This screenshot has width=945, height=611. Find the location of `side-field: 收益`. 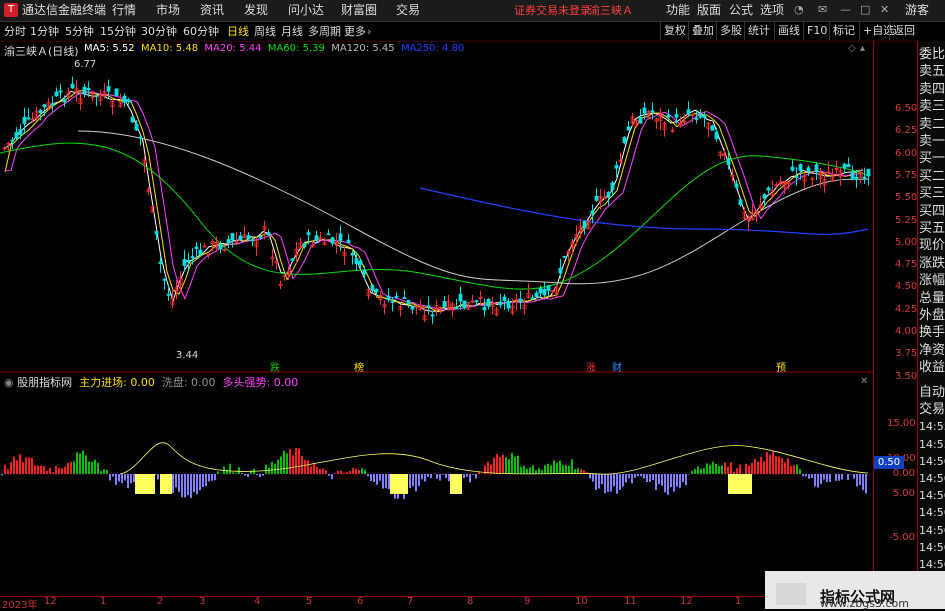

side-field: 收益 is located at coordinates (932, 367).